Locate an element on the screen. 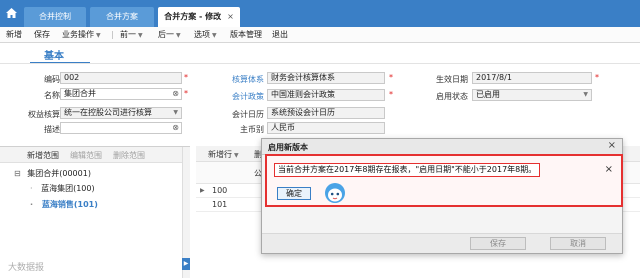 This screenshot has height=278, width=640. business-ops-menu: 业务操作 ▼ is located at coordinates (81, 35).